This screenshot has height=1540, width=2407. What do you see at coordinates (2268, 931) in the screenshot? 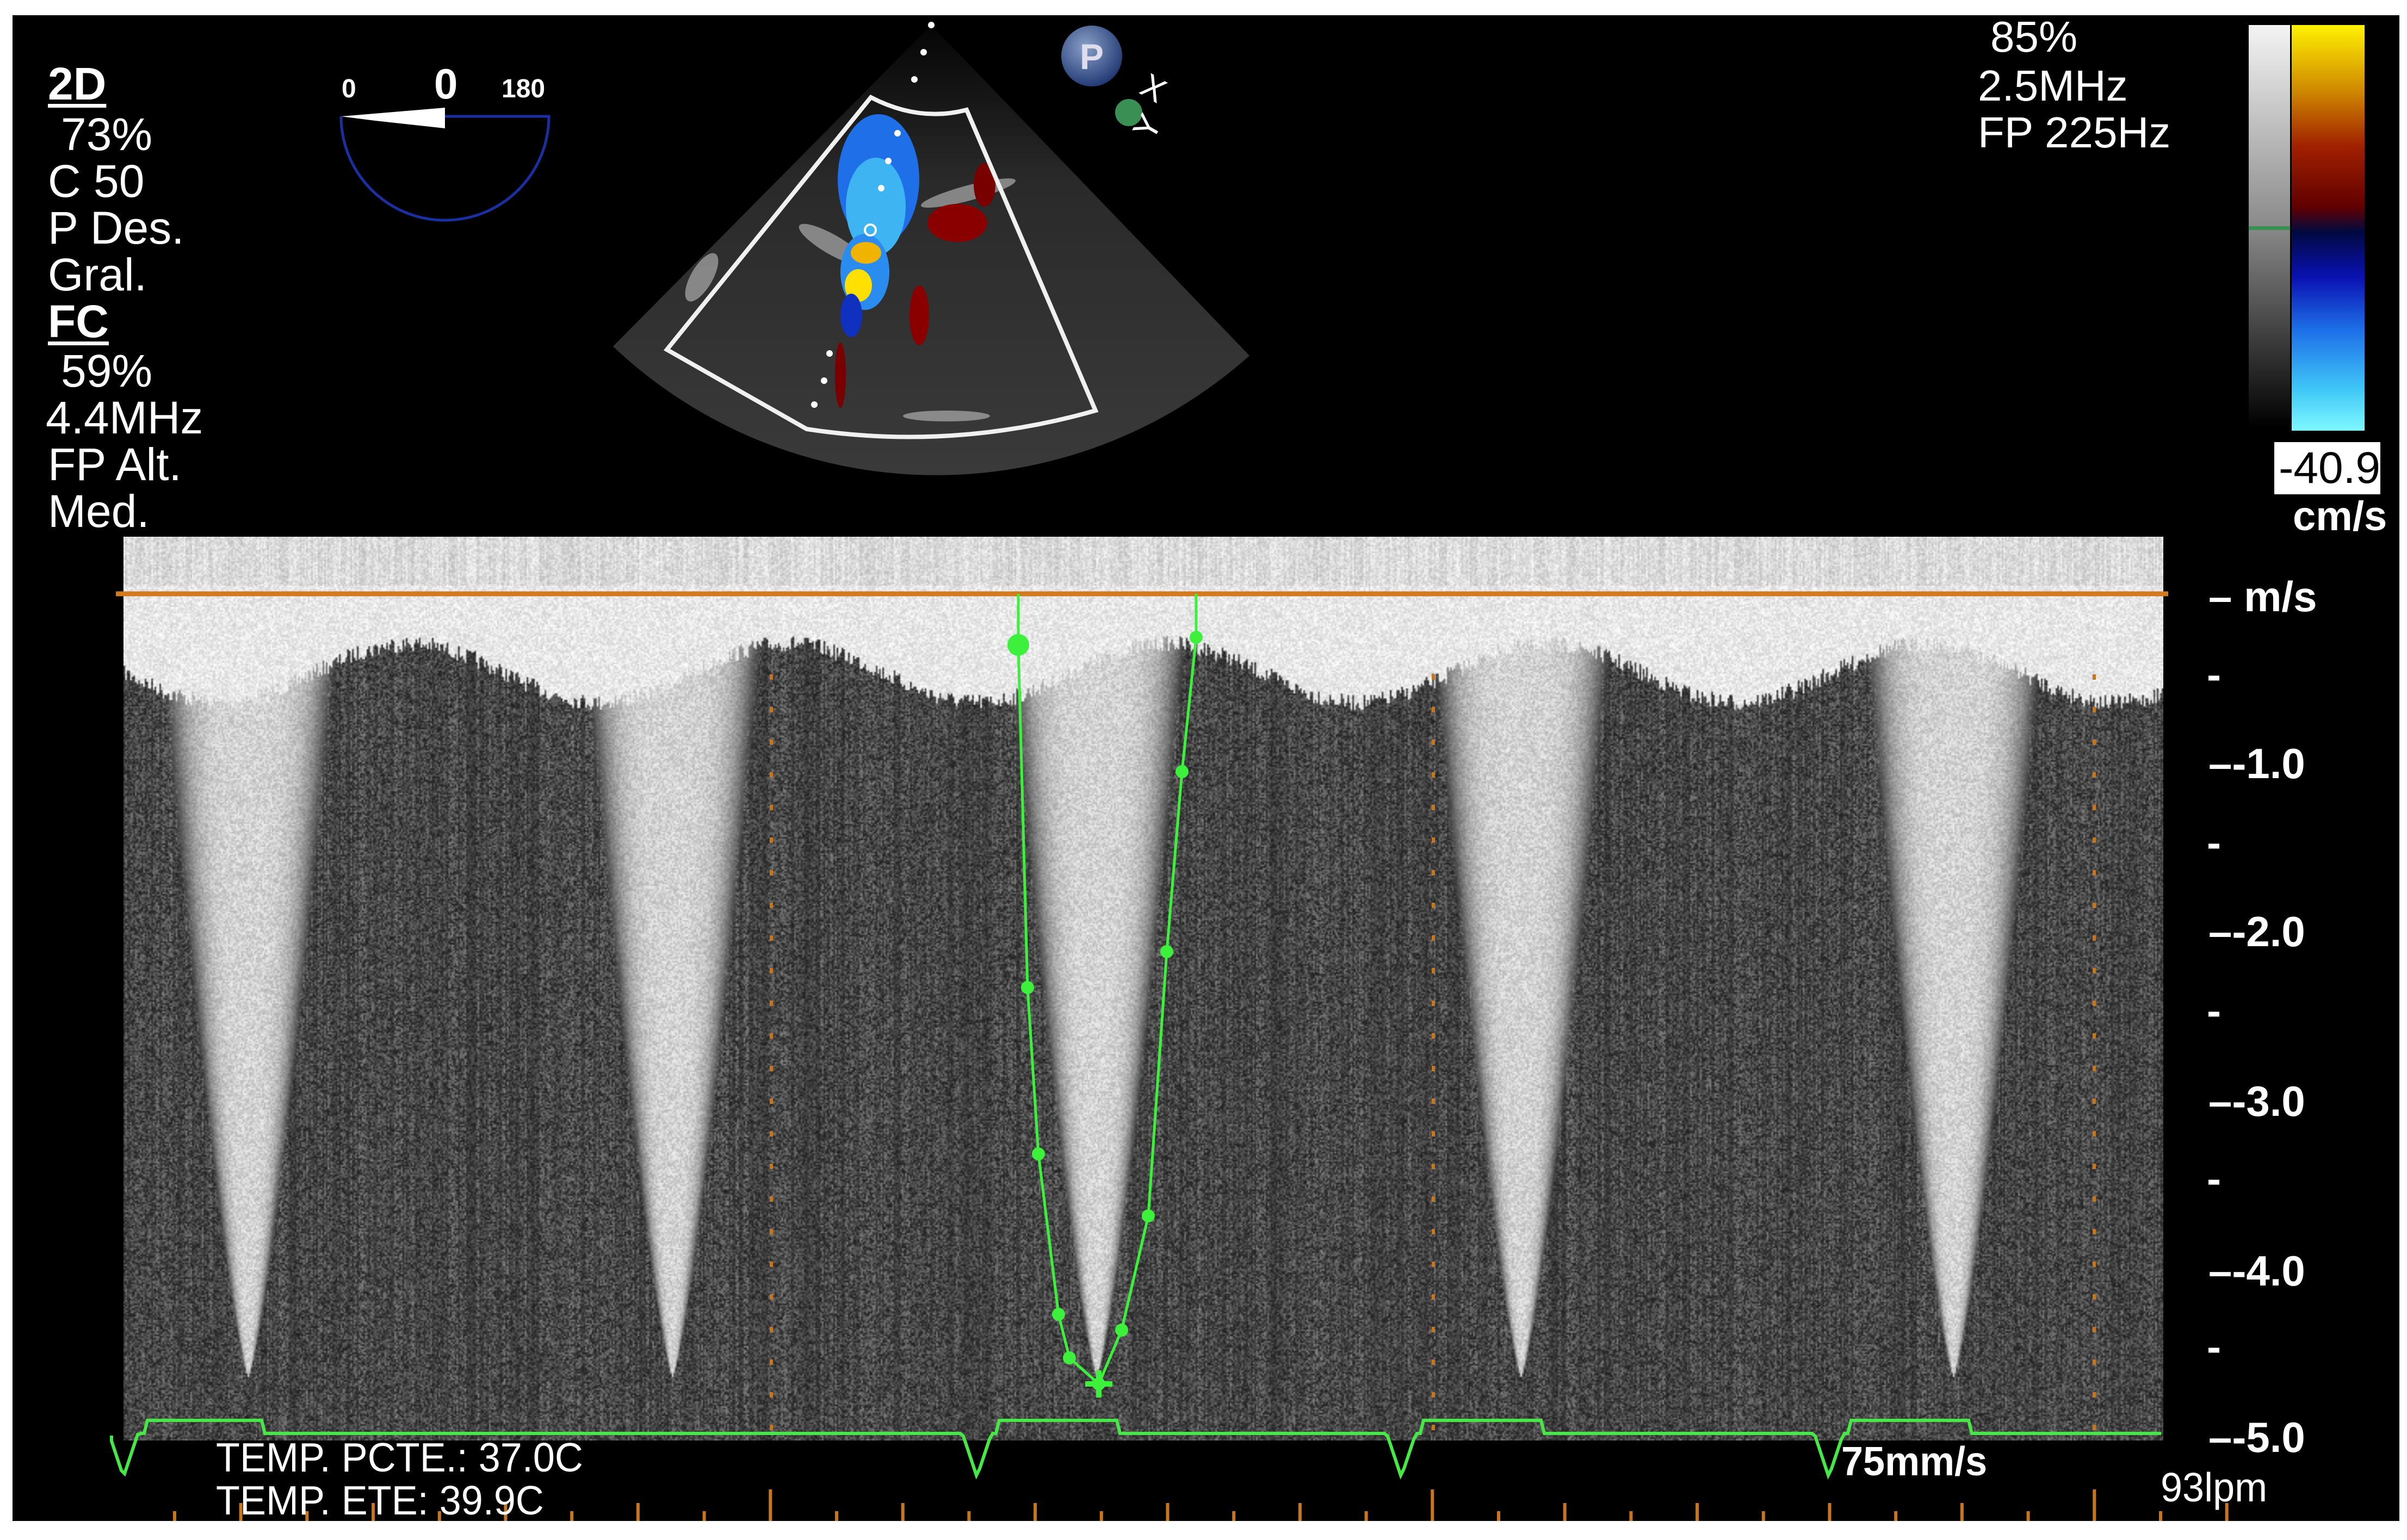
I see `tick-value: -2.0` at bounding box center [2268, 931].